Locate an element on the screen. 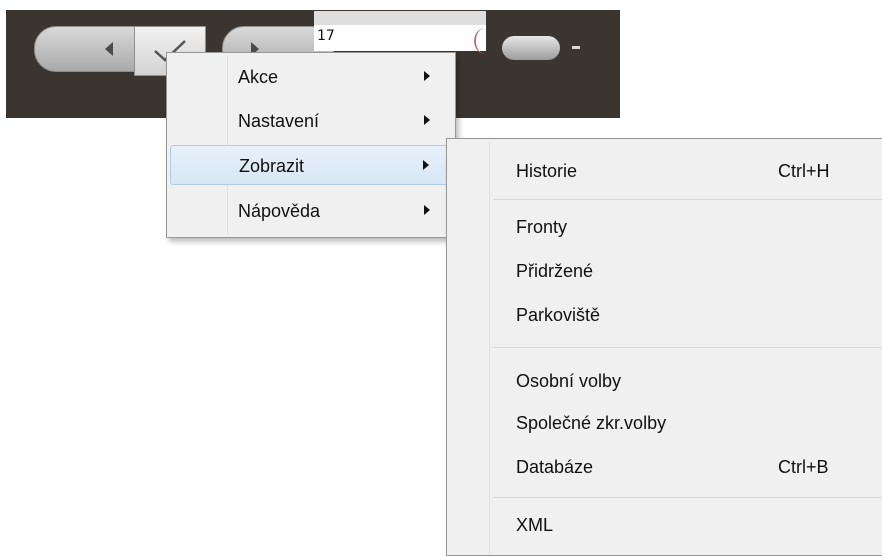 The height and width of the screenshot is (556, 882). submenu-item-label: XML is located at coordinates (535, 525).